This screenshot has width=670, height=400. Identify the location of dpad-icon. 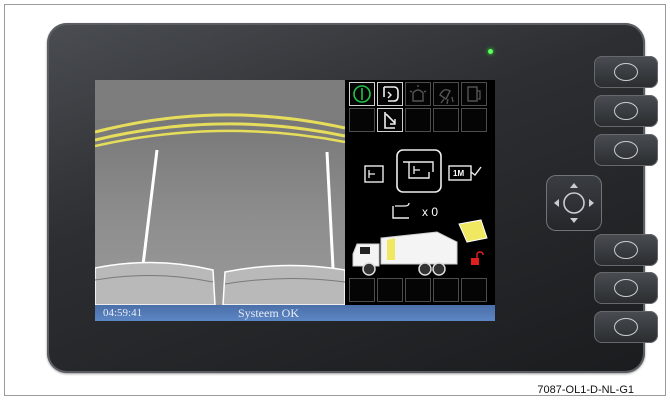
(574, 203).